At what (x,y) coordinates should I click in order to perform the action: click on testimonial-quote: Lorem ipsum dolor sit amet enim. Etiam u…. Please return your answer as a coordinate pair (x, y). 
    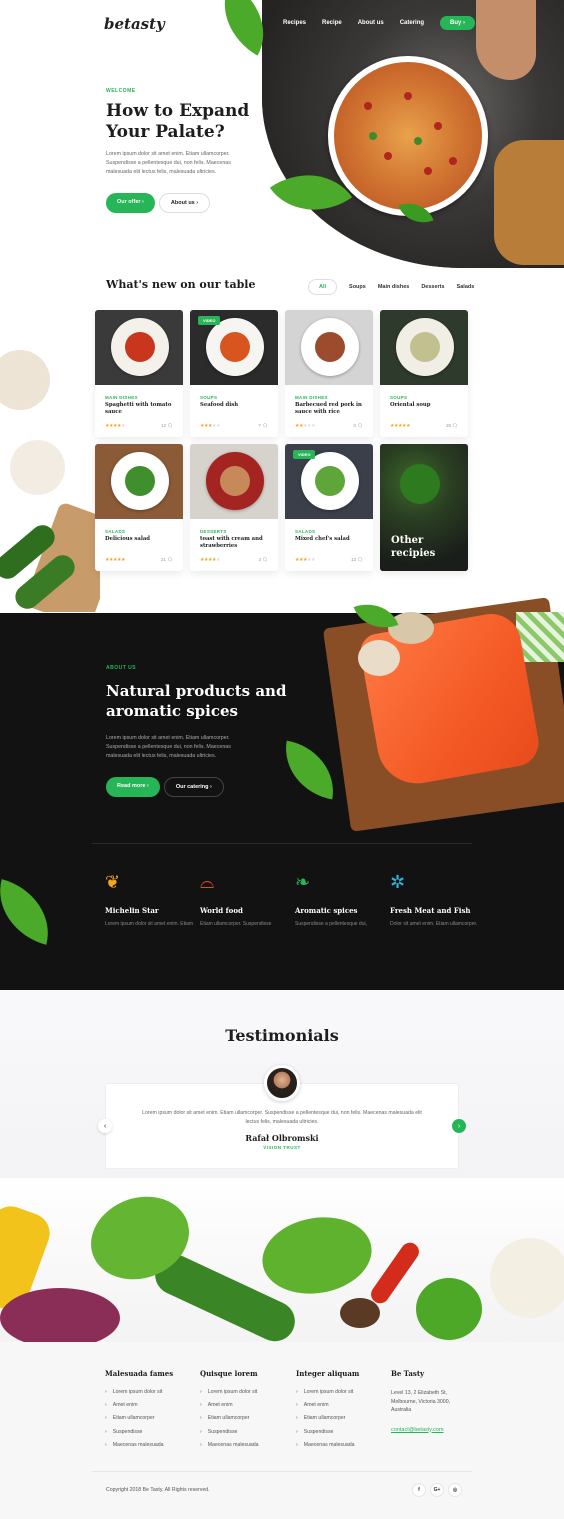
    Looking at the image, I should click on (282, 1117).